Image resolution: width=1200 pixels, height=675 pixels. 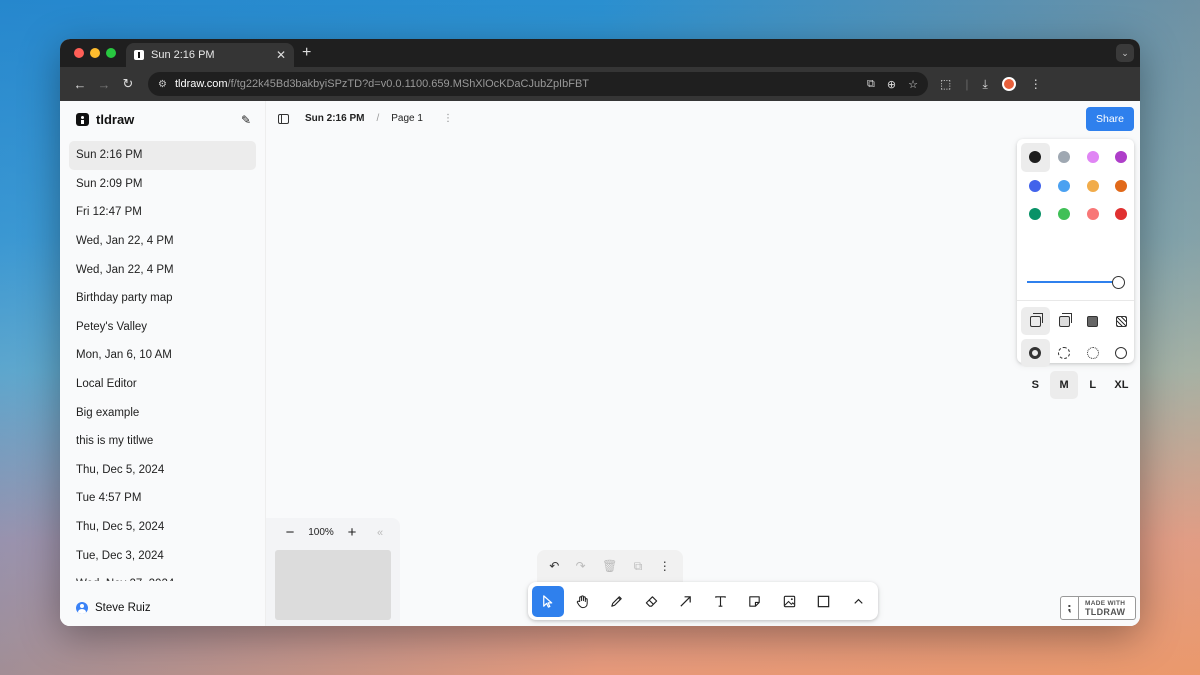 What do you see at coordinates (1064, 385) in the screenshot?
I see `size-option: M` at bounding box center [1064, 385].